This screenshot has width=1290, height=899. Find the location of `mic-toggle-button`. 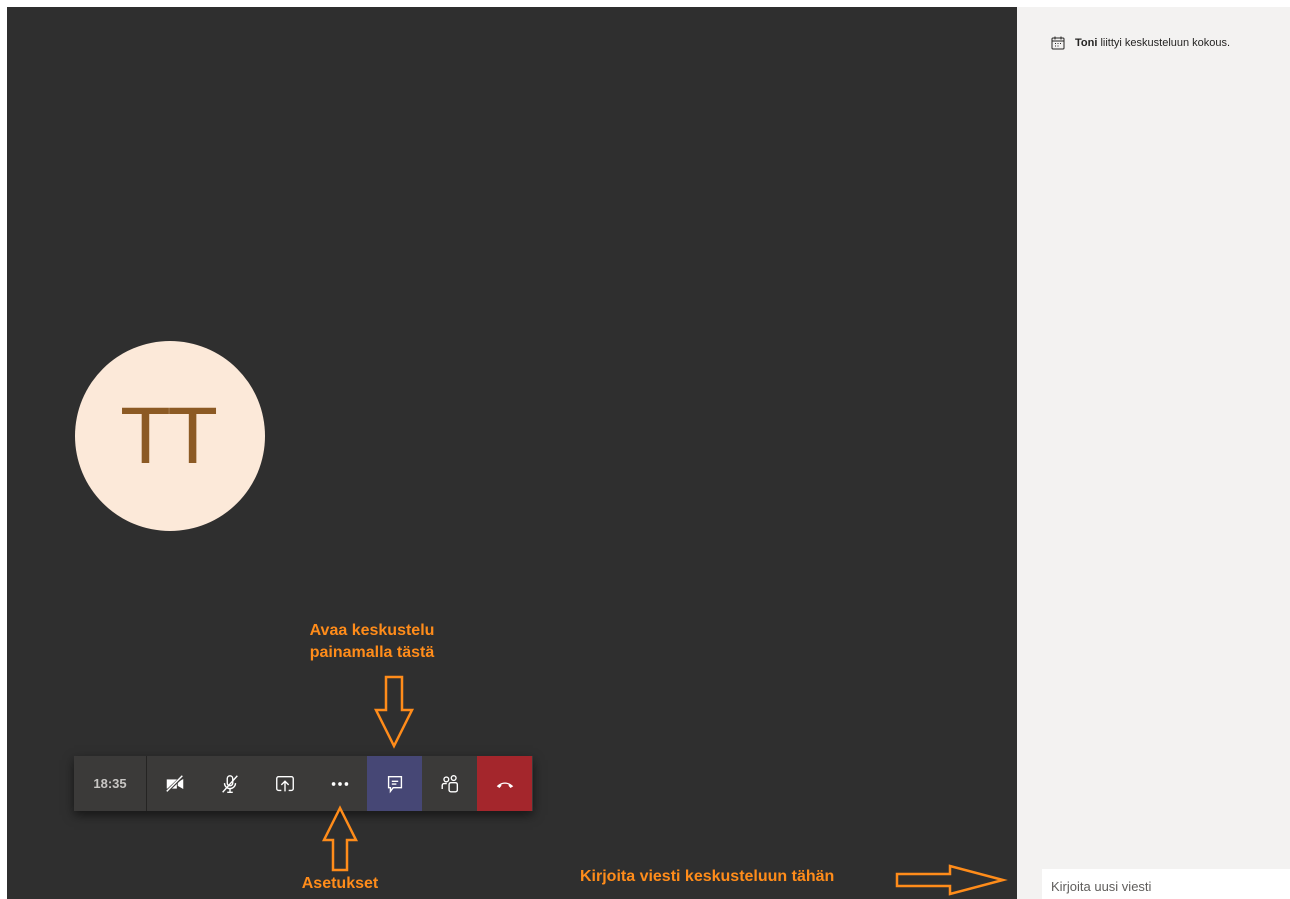

mic-toggle-button is located at coordinates (229, 783).